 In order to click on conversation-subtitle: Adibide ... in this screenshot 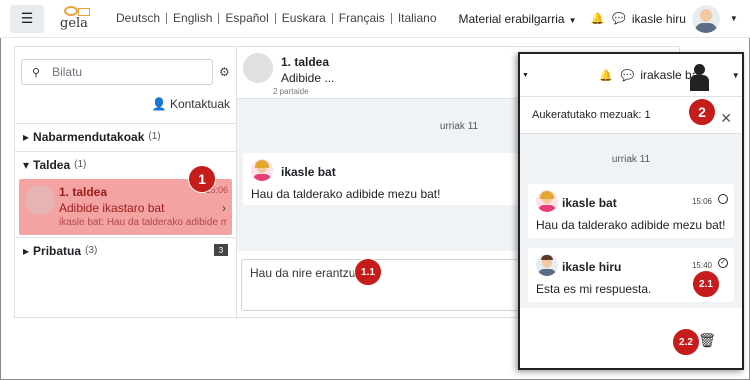, I will do `click(308, 78)`.